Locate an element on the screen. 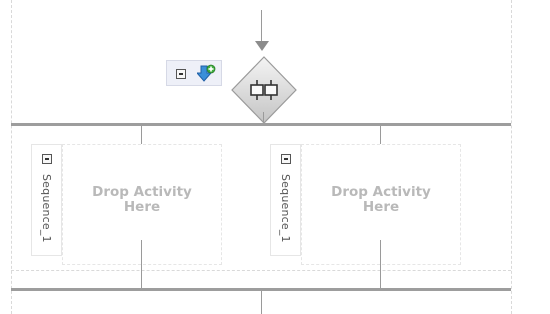 The width and height of the screenshot is (550, 314). outgoing-connector is located at coordinates (261, 302).